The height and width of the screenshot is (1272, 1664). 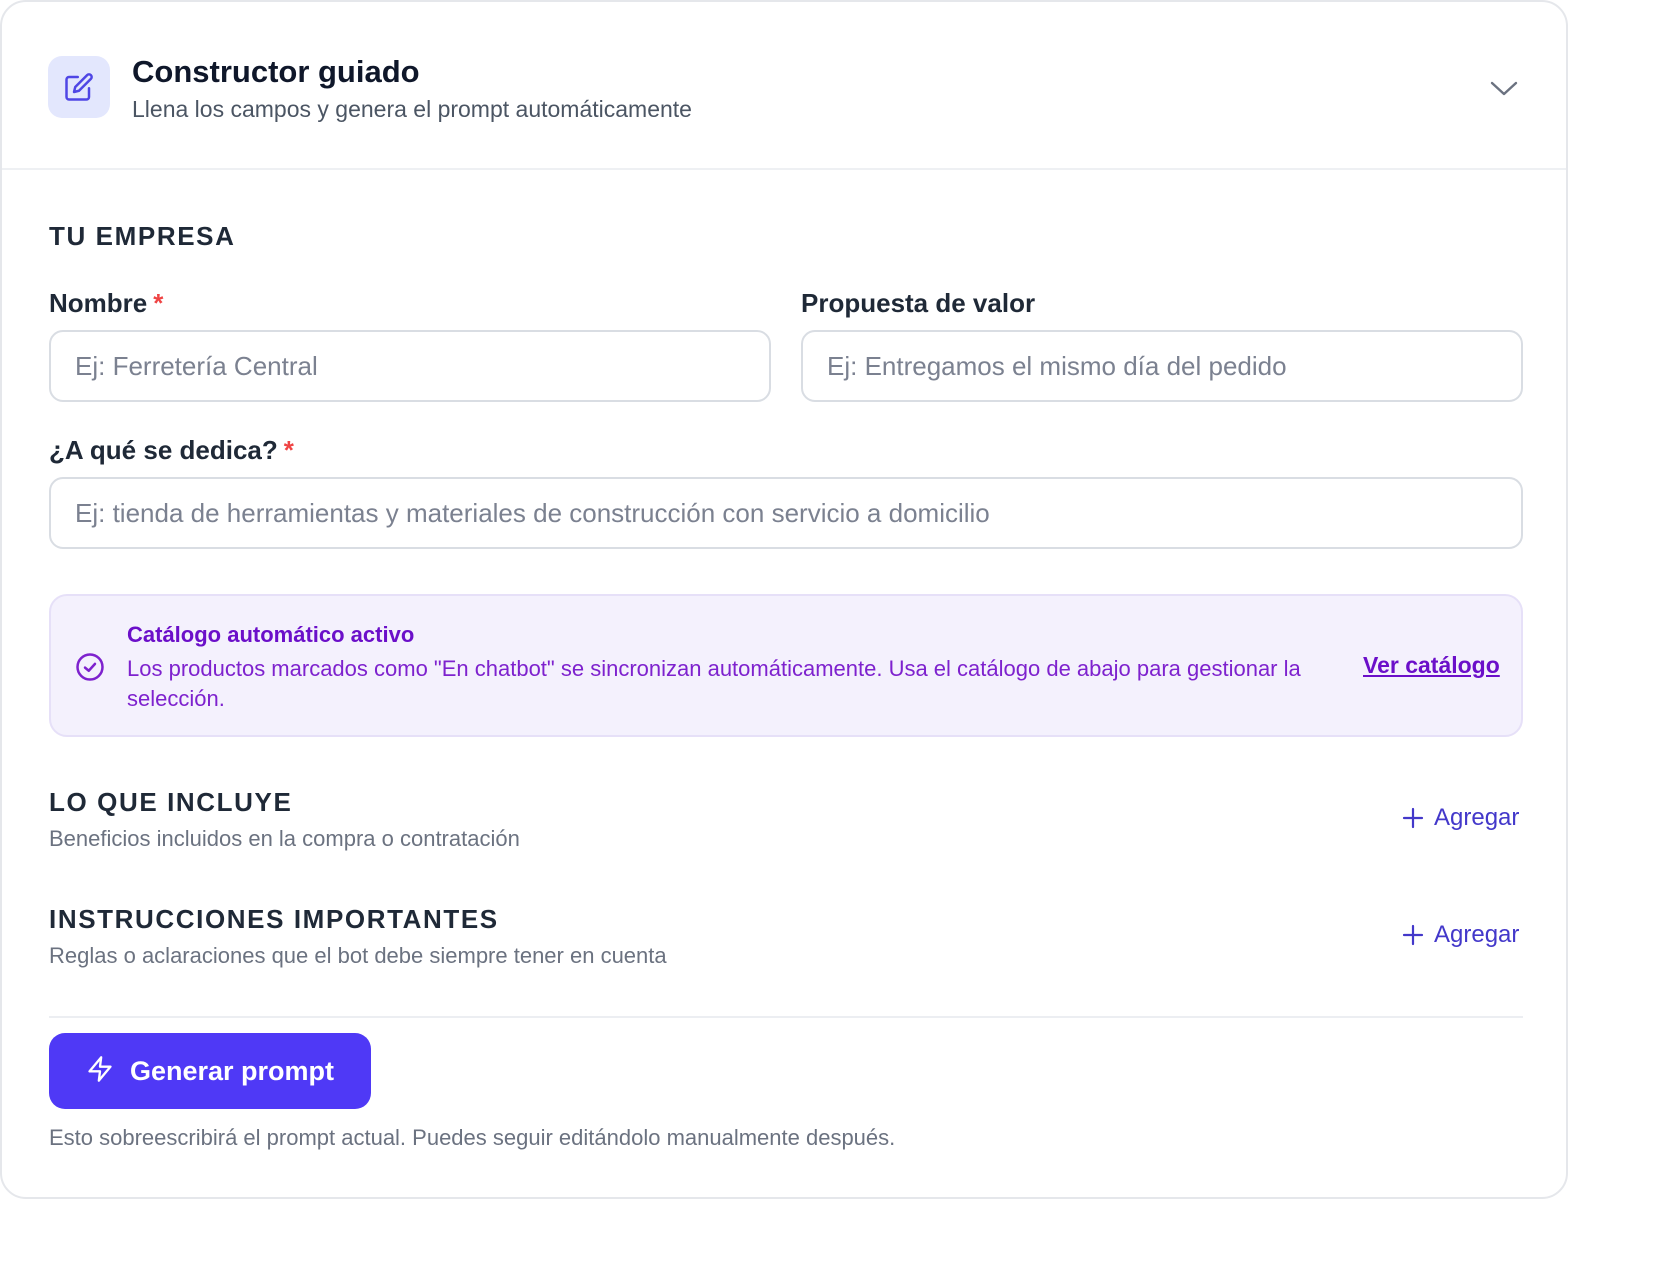 I want to click on add-instruction-label: Agregar, so click(x=1477, y=934).